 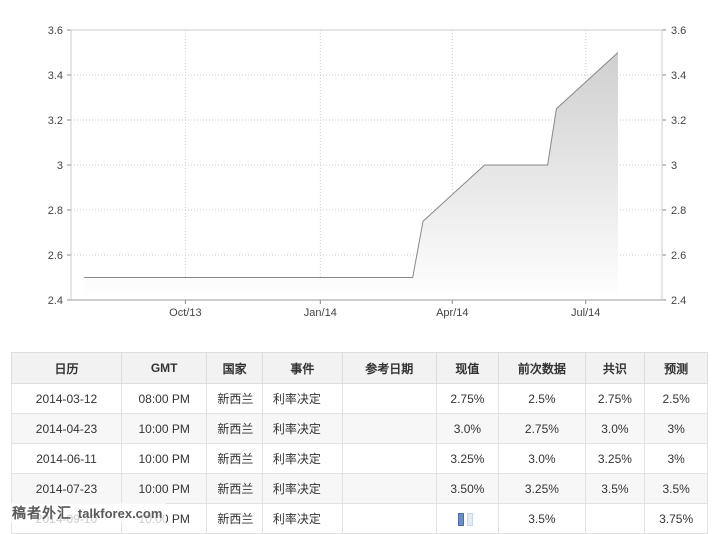 I want to click on y-tick-label-left: 3, so click(x=60, y=166).